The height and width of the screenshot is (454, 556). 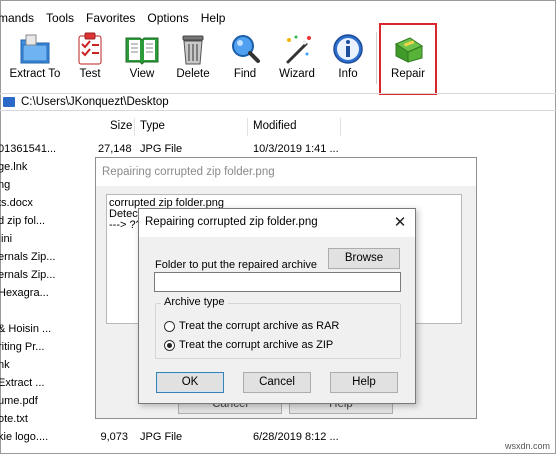 What do you see at coordinates (376, 58) in the screenshot?
I see `toolbar-separator` at bounding box center [376, 58].